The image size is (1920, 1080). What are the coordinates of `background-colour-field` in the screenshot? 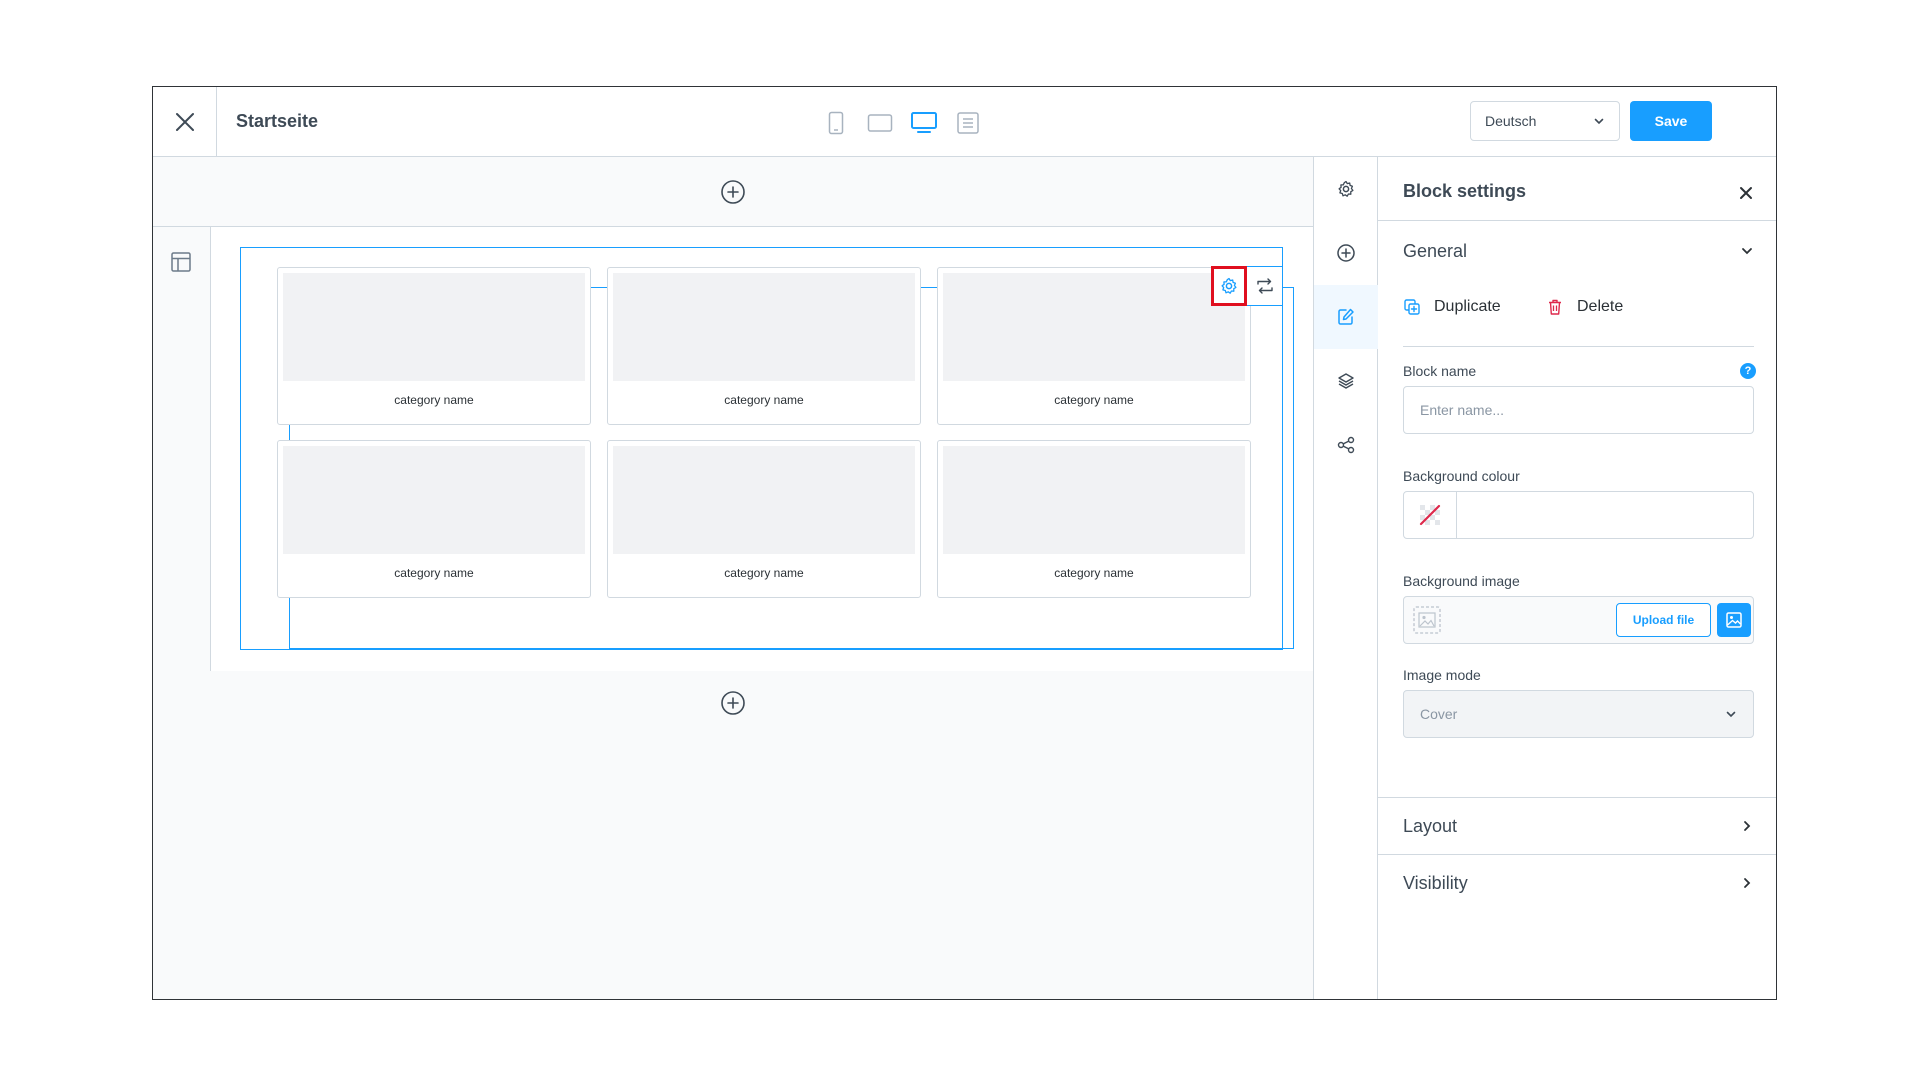 It's located at (1578, 515).